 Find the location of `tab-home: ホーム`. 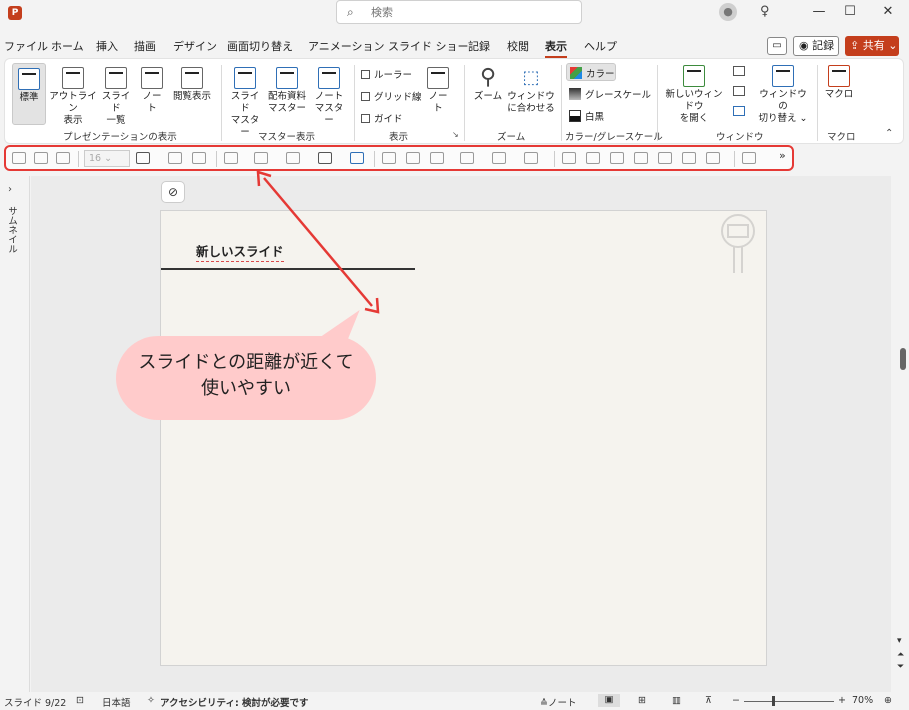

tab-home: ホーム is located at coordinates (67, 46).